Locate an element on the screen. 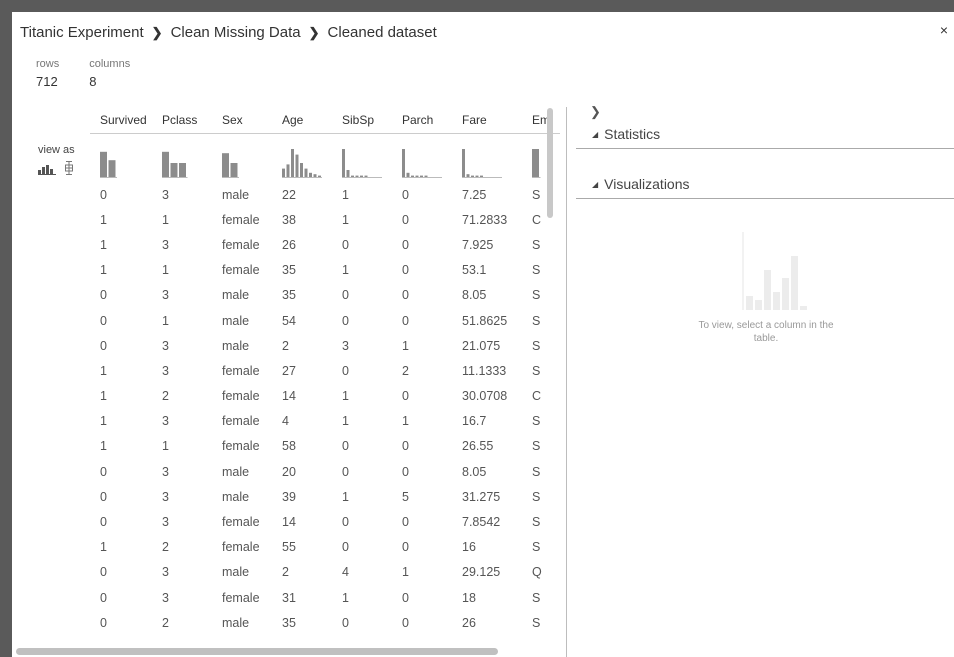 The height and width of the screenshot is (657, 954). column-header: SibSp is located at coordinates (362, 120).